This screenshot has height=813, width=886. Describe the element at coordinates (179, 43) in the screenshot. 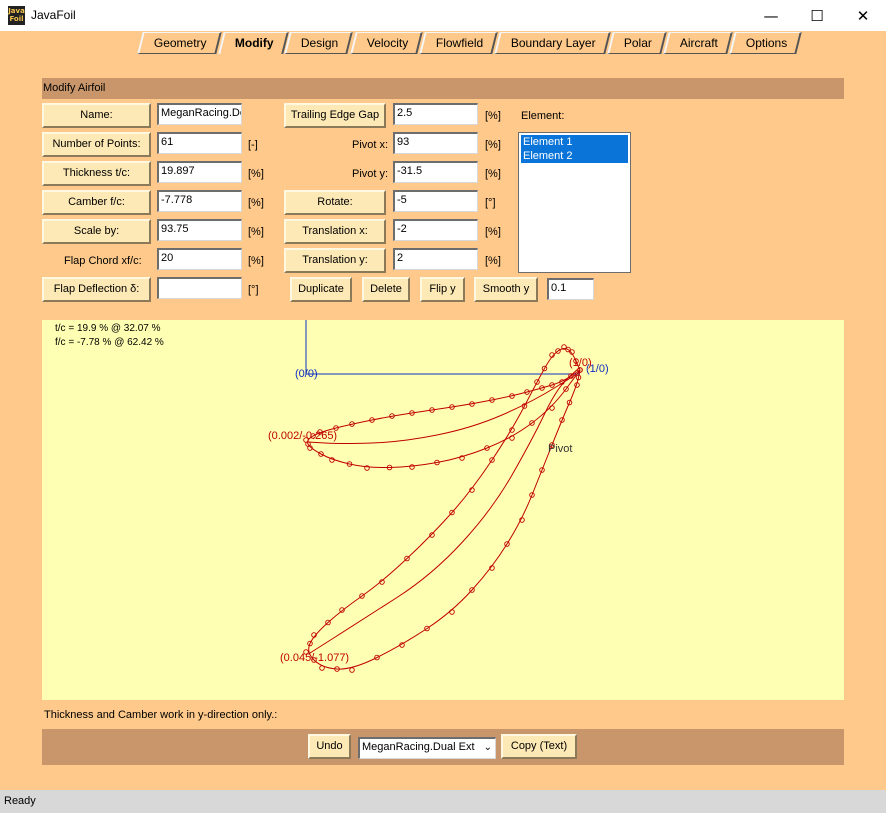

I see `tab-geometry: Geometry` at that location.